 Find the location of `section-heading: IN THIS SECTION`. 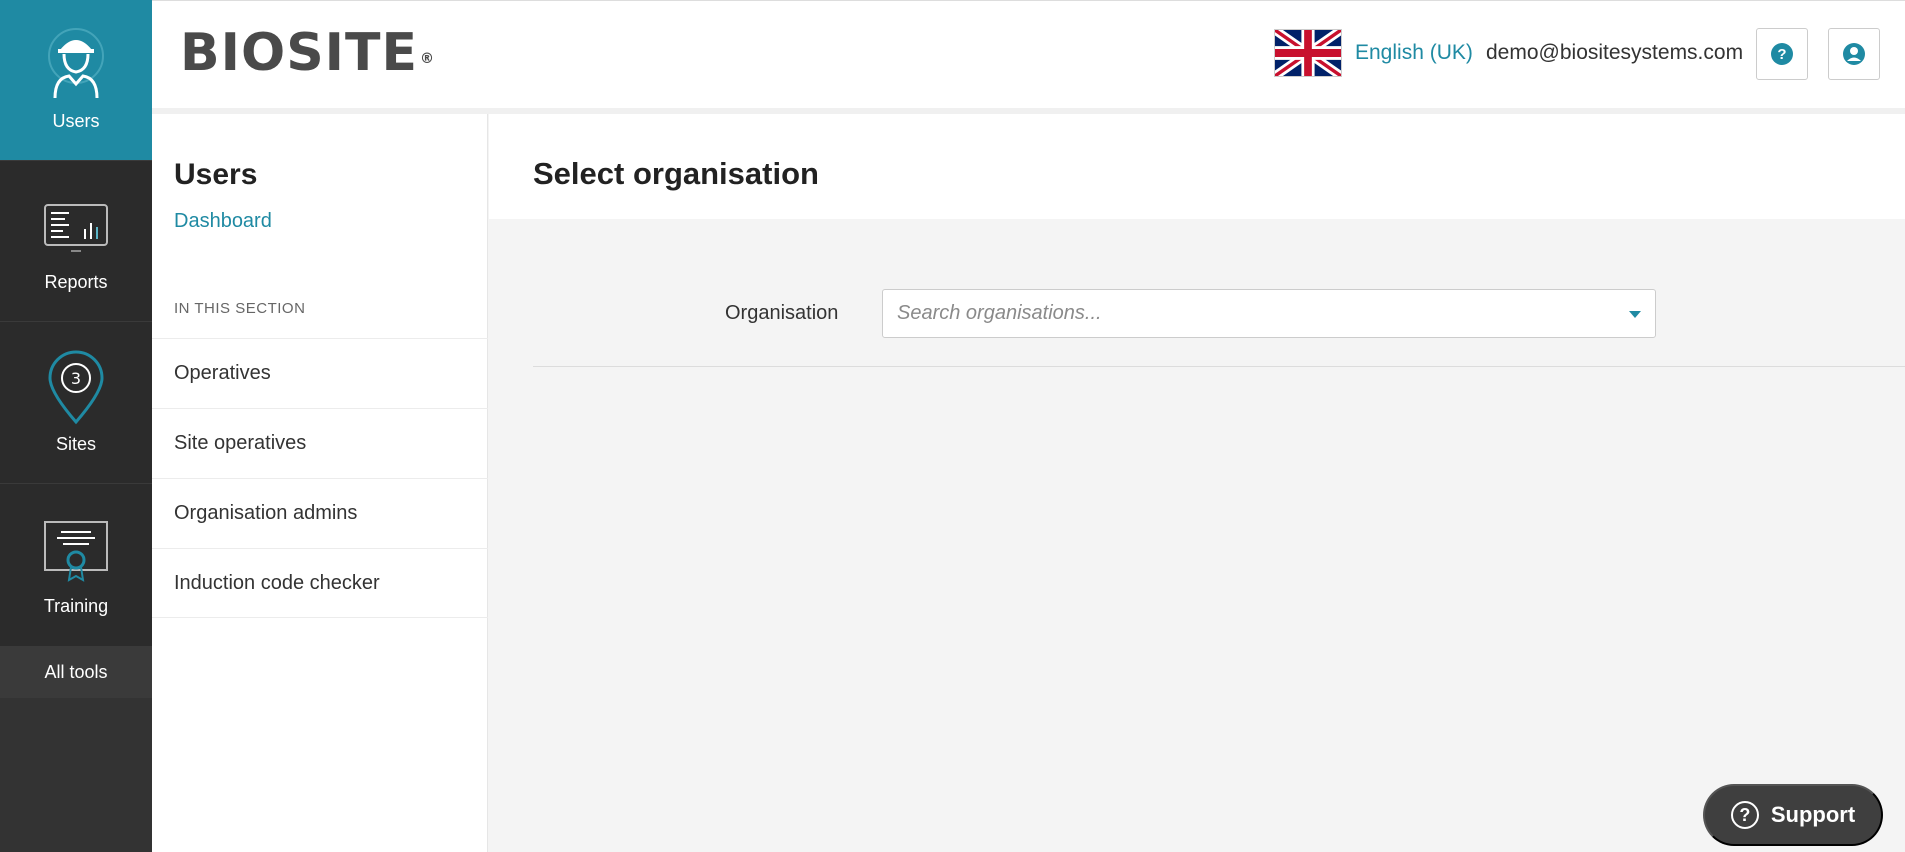

section-heading: IN THIS SECTION is located at coordinates (240, 308).